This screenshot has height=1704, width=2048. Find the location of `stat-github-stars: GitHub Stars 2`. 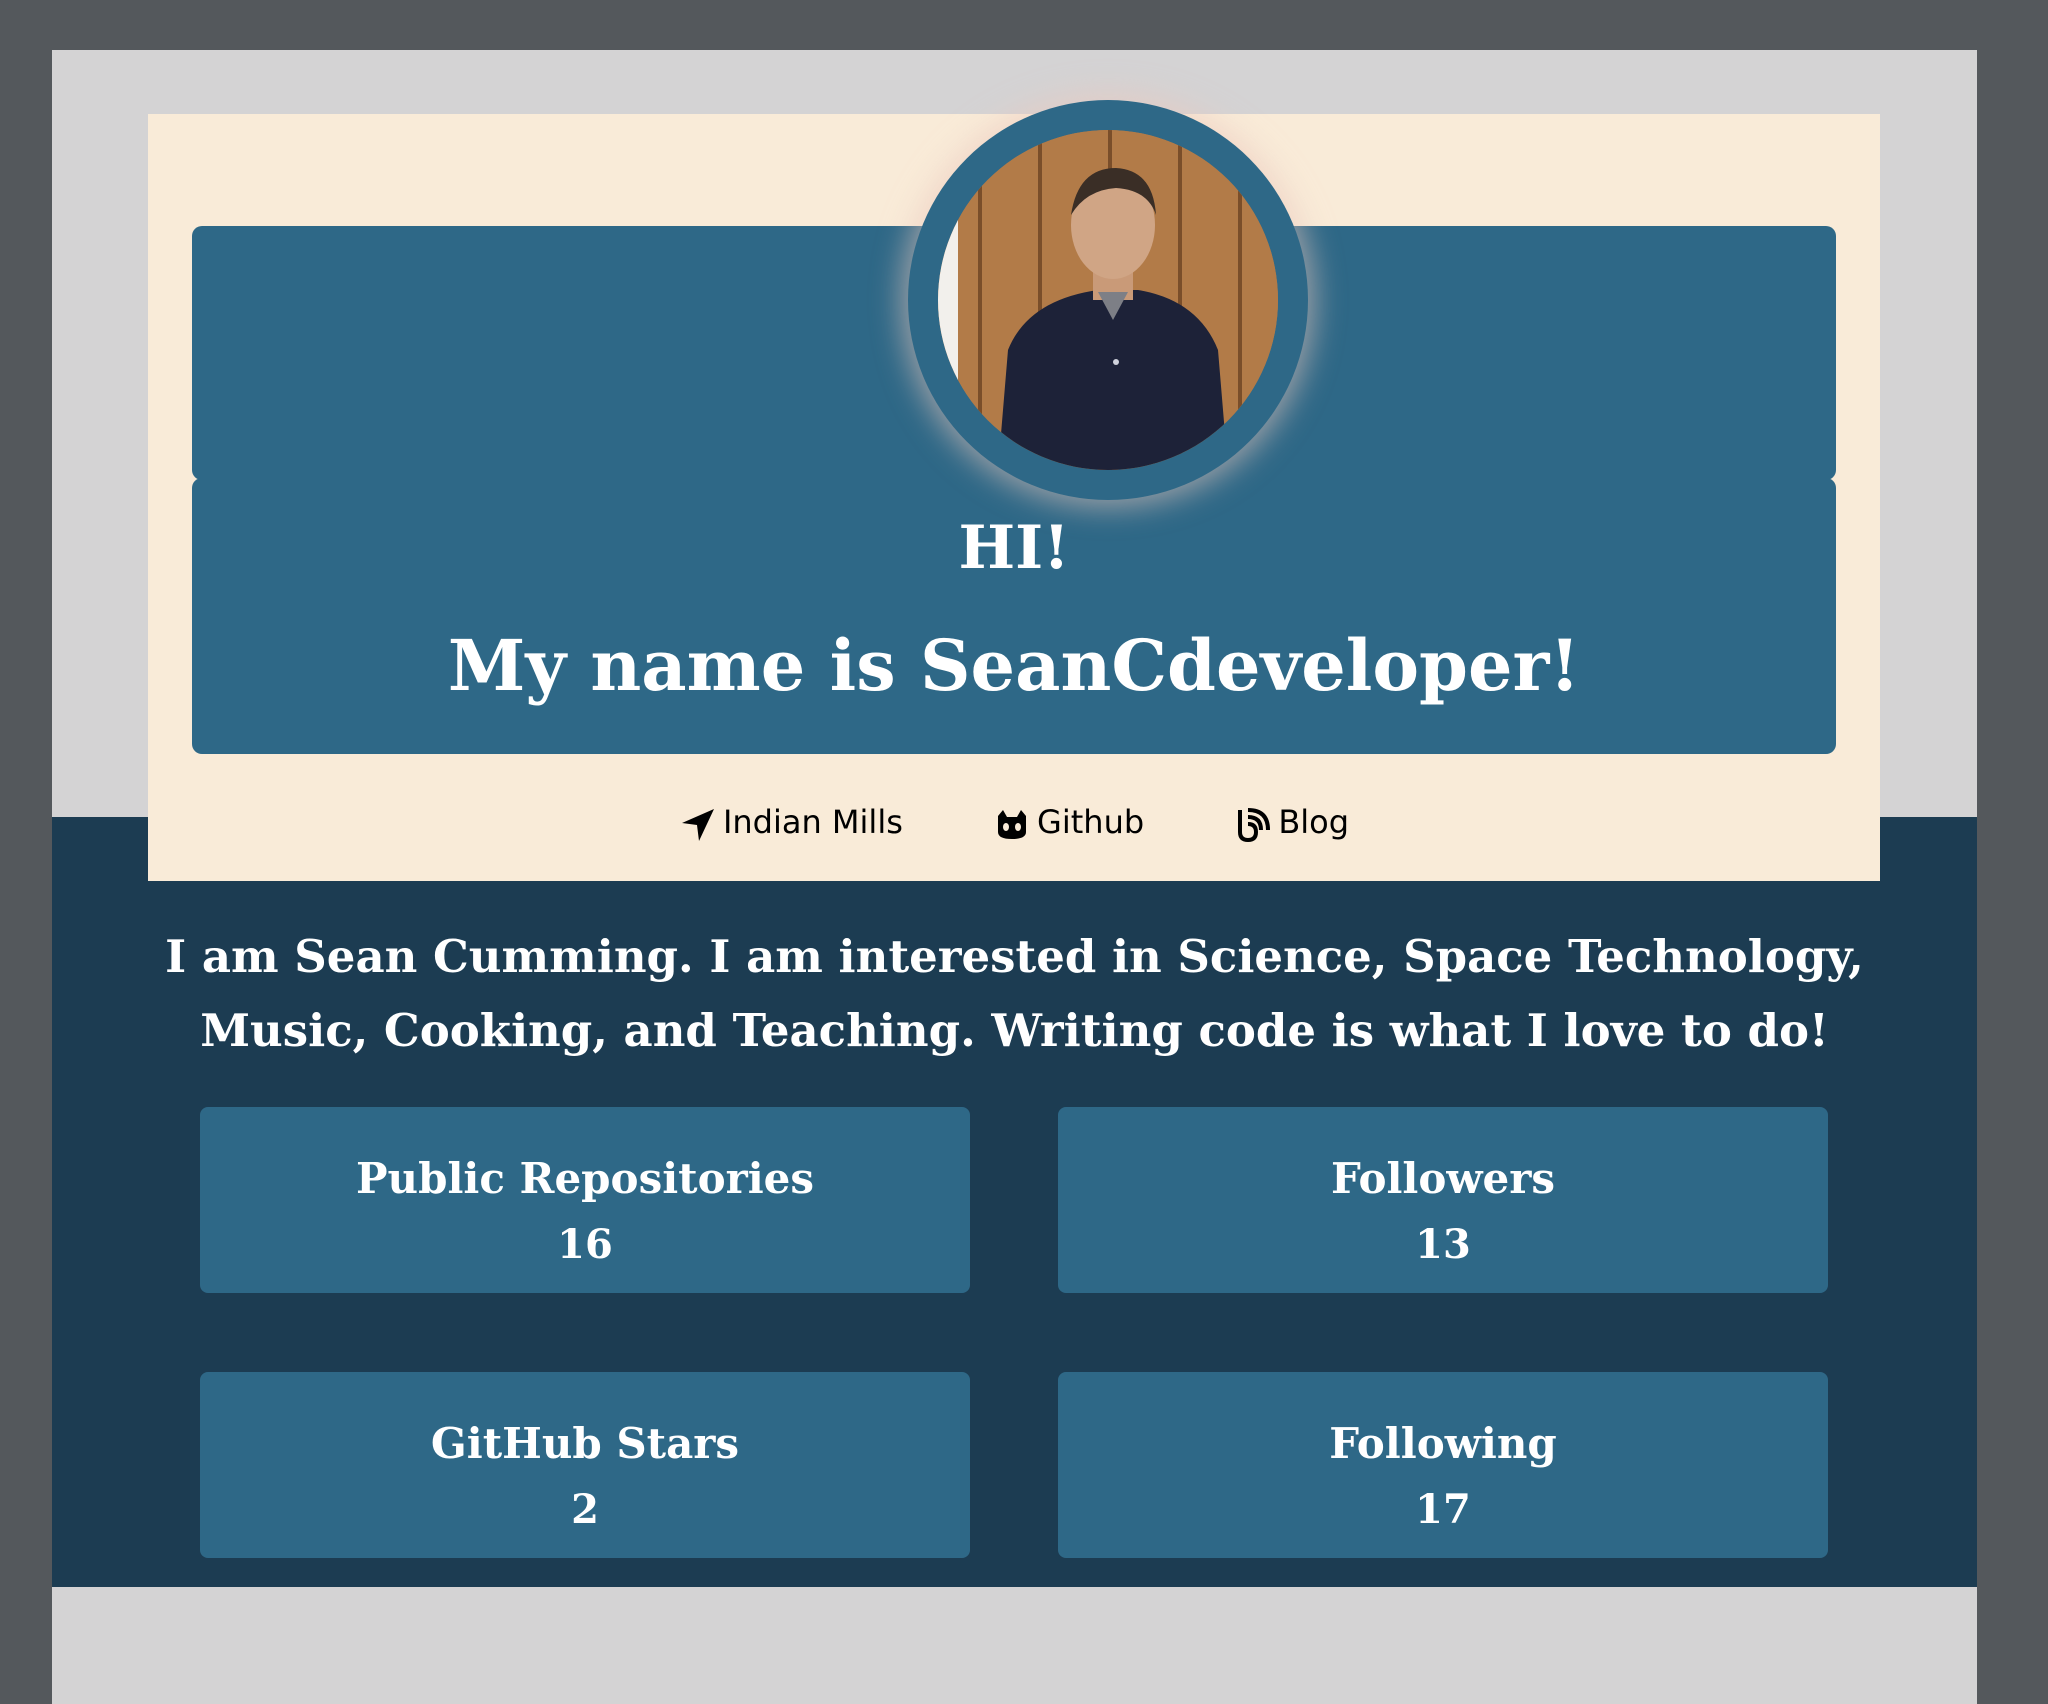

stat-github-stars: GitHub Stars 2 is located at coordinates (585, 1465).